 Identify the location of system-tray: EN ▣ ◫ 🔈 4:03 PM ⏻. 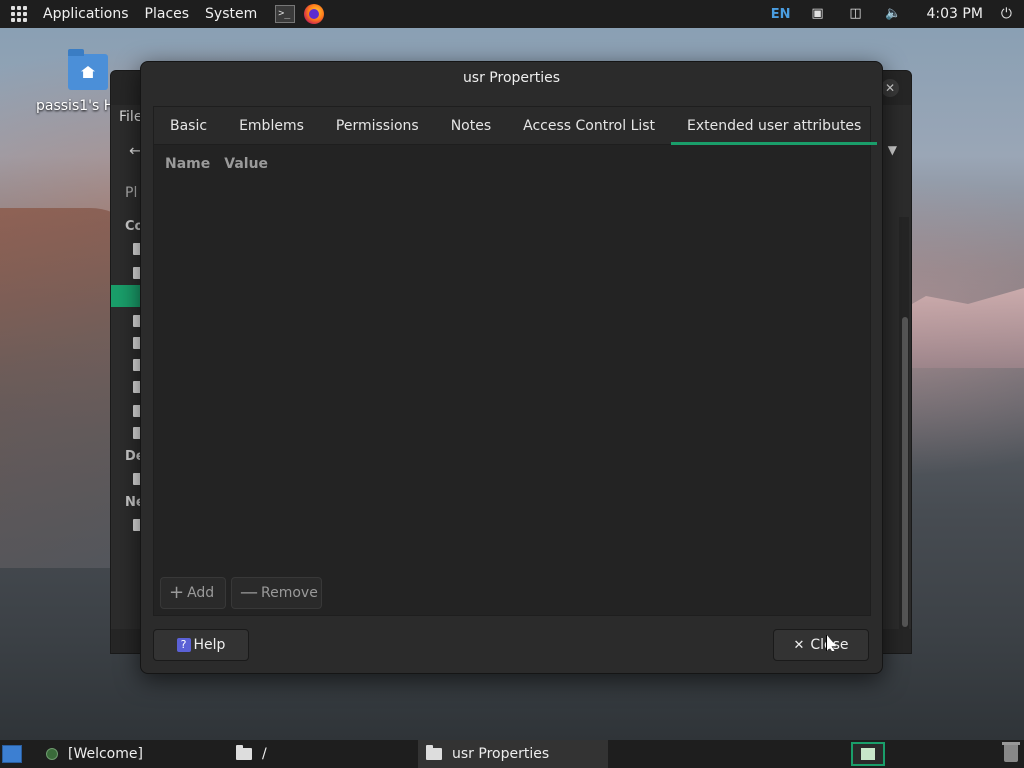
(897, 14).